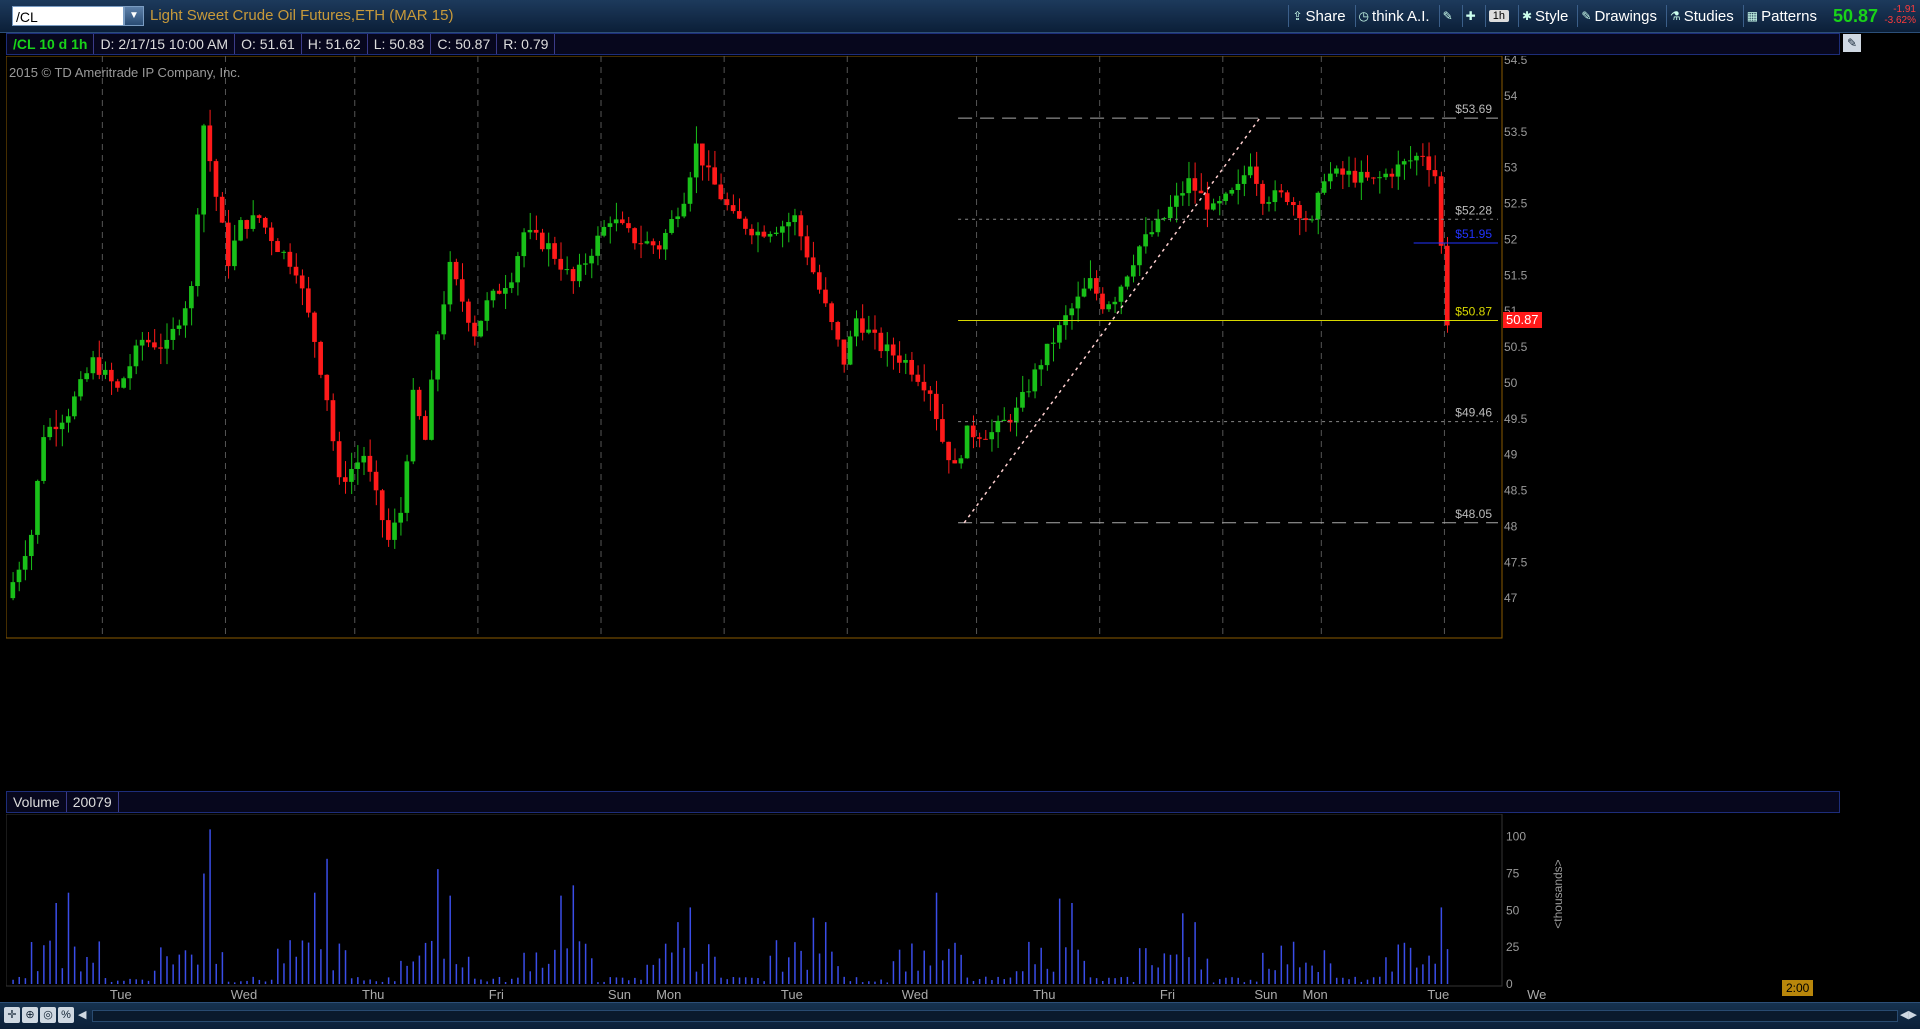 Image resolution: width=1920 pixels, height=1029 pixels. I want to click on chart-tools-icon: ✎, so click(1852, 43).